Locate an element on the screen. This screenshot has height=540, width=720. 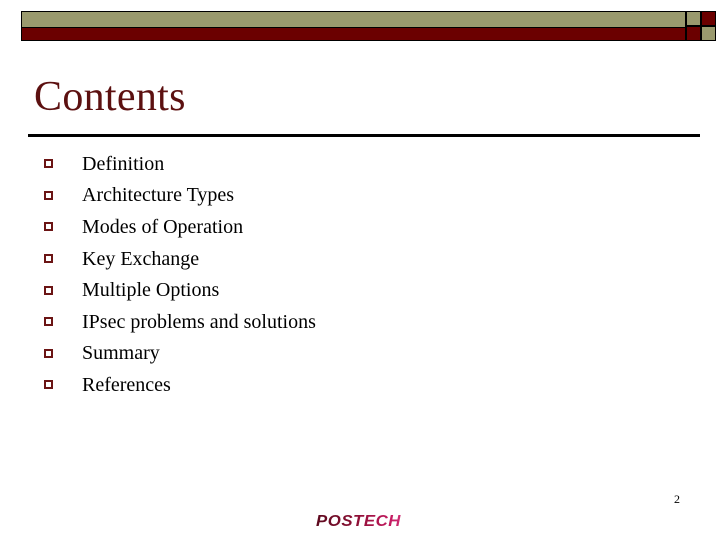
page-title: Contents is located at coordinates (110, 97).